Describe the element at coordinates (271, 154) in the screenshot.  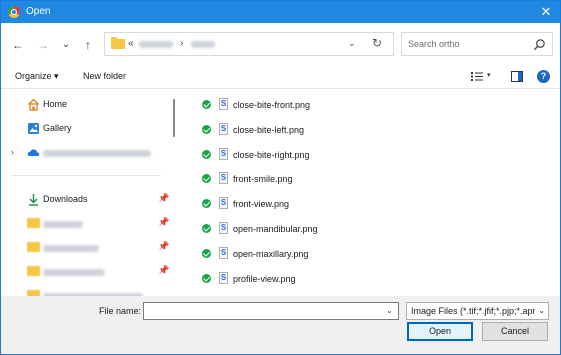
I see `file-name: close-bite-right.png` at that location.